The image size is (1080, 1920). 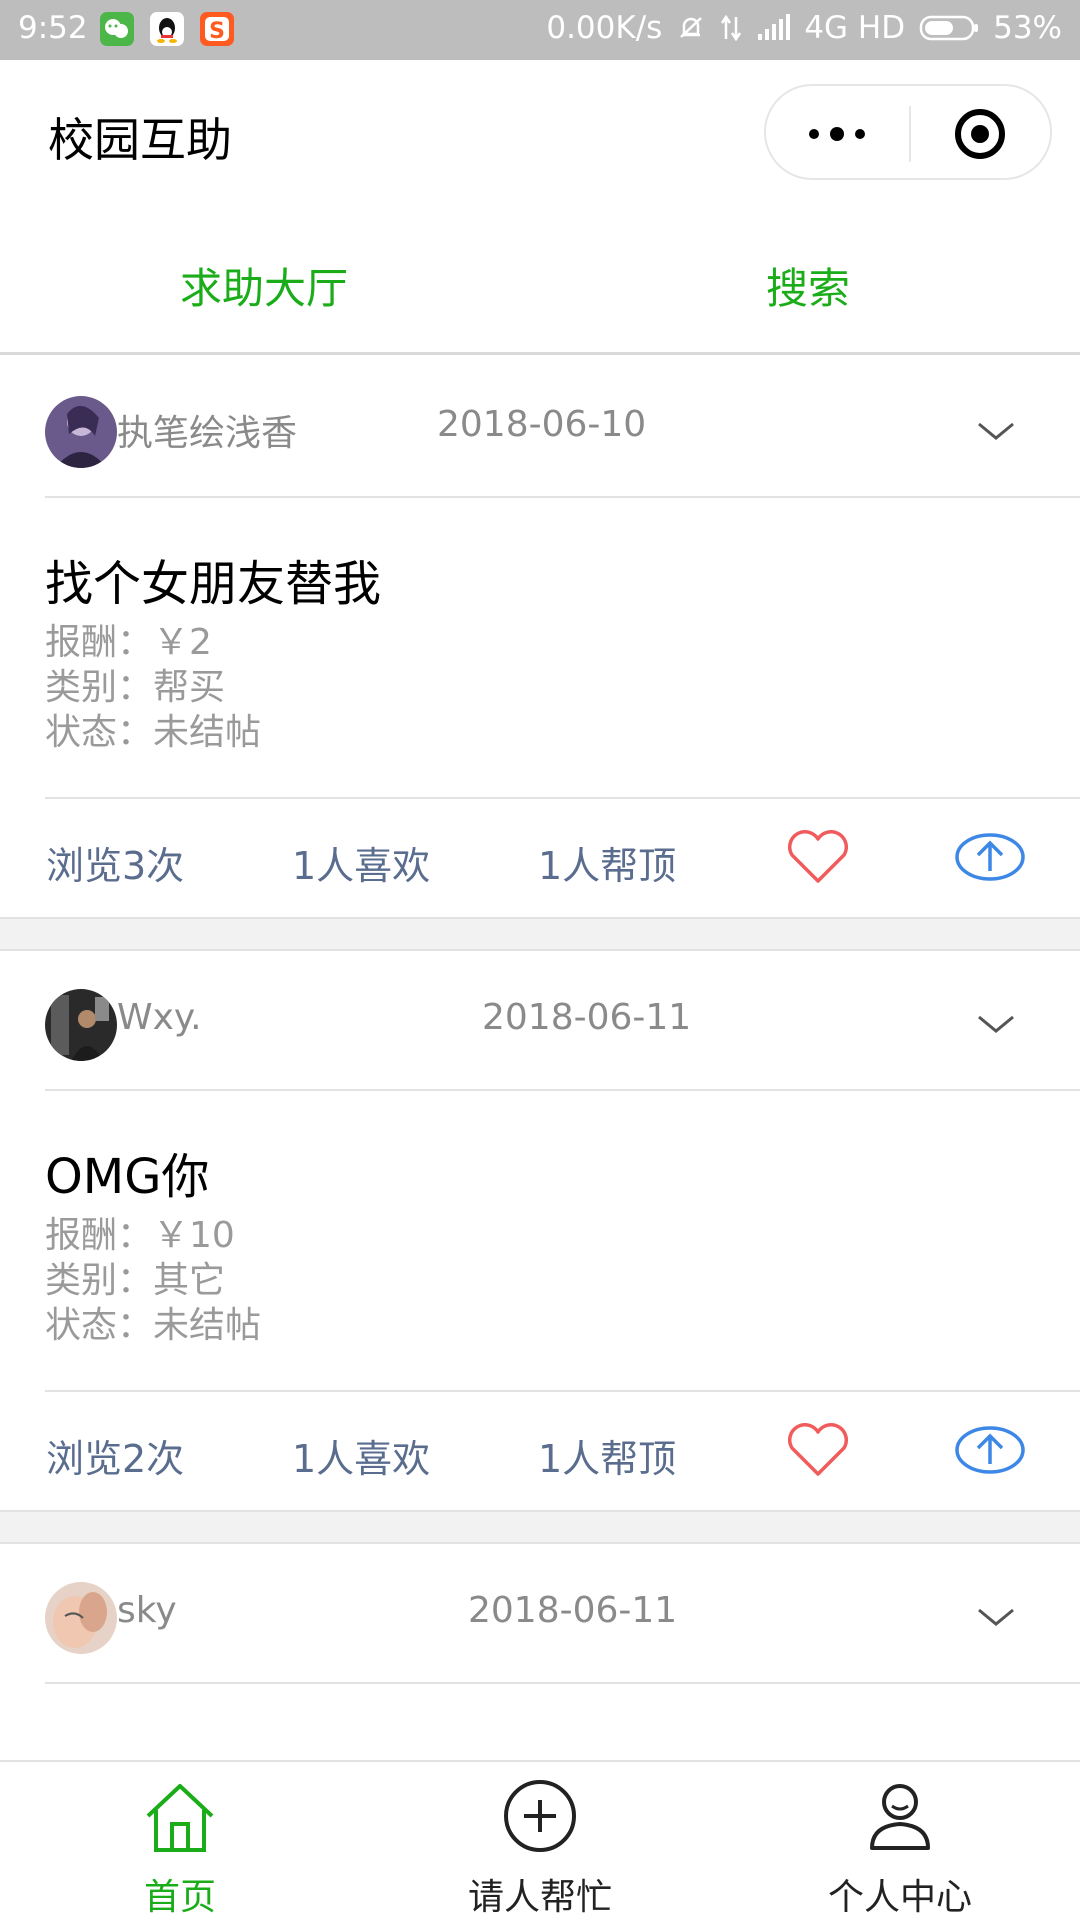 What do you see at coordinates (837, 134) in the screenshot?
I see `more-options-icon` at bounding box center [837, 134].